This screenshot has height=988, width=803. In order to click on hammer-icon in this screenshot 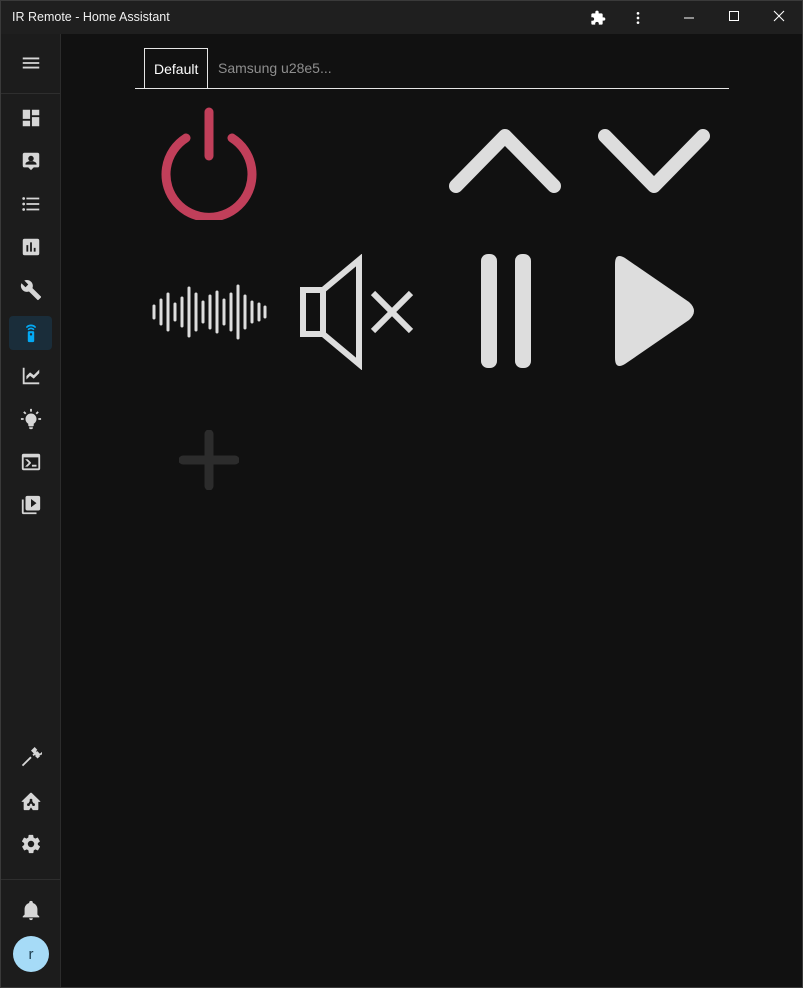, I will do `click(31, 757)`.